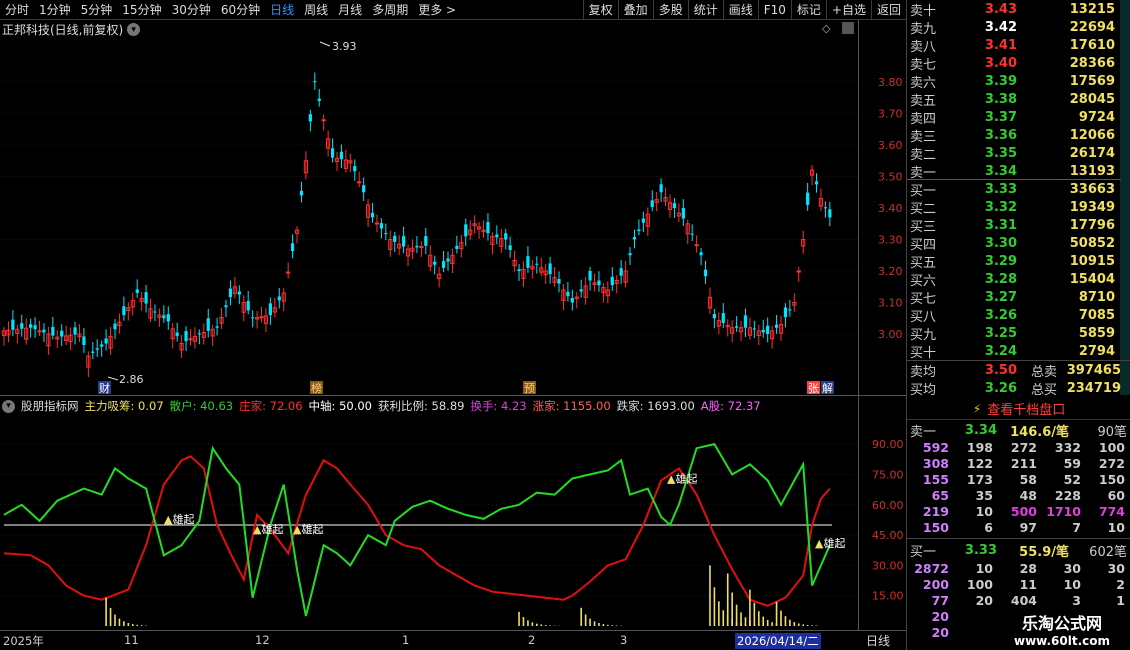  What do you see at coordinates (1092, 171) in the screenshot?
I see `ask-volume: 13193` at bounding box center [1092, 171].